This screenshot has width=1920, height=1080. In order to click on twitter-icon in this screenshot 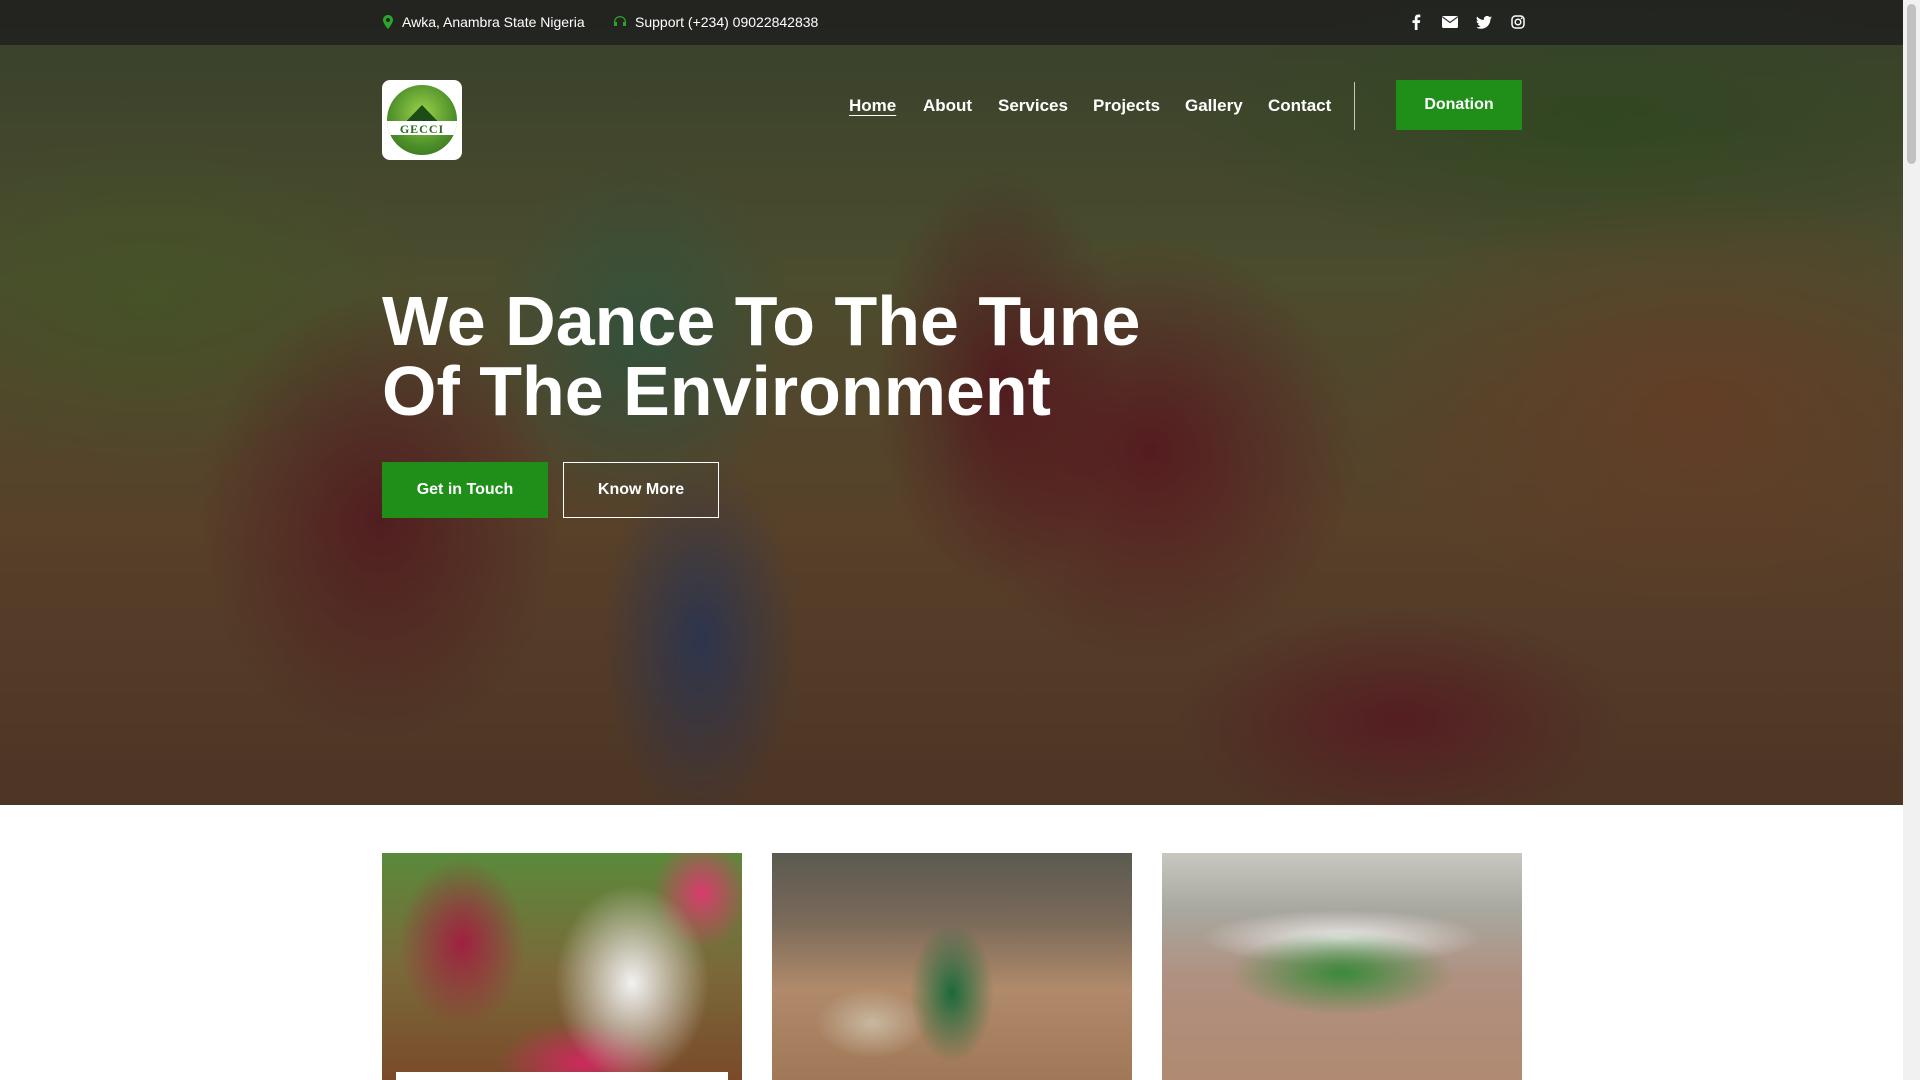, I will do `click(1484, 22)`.